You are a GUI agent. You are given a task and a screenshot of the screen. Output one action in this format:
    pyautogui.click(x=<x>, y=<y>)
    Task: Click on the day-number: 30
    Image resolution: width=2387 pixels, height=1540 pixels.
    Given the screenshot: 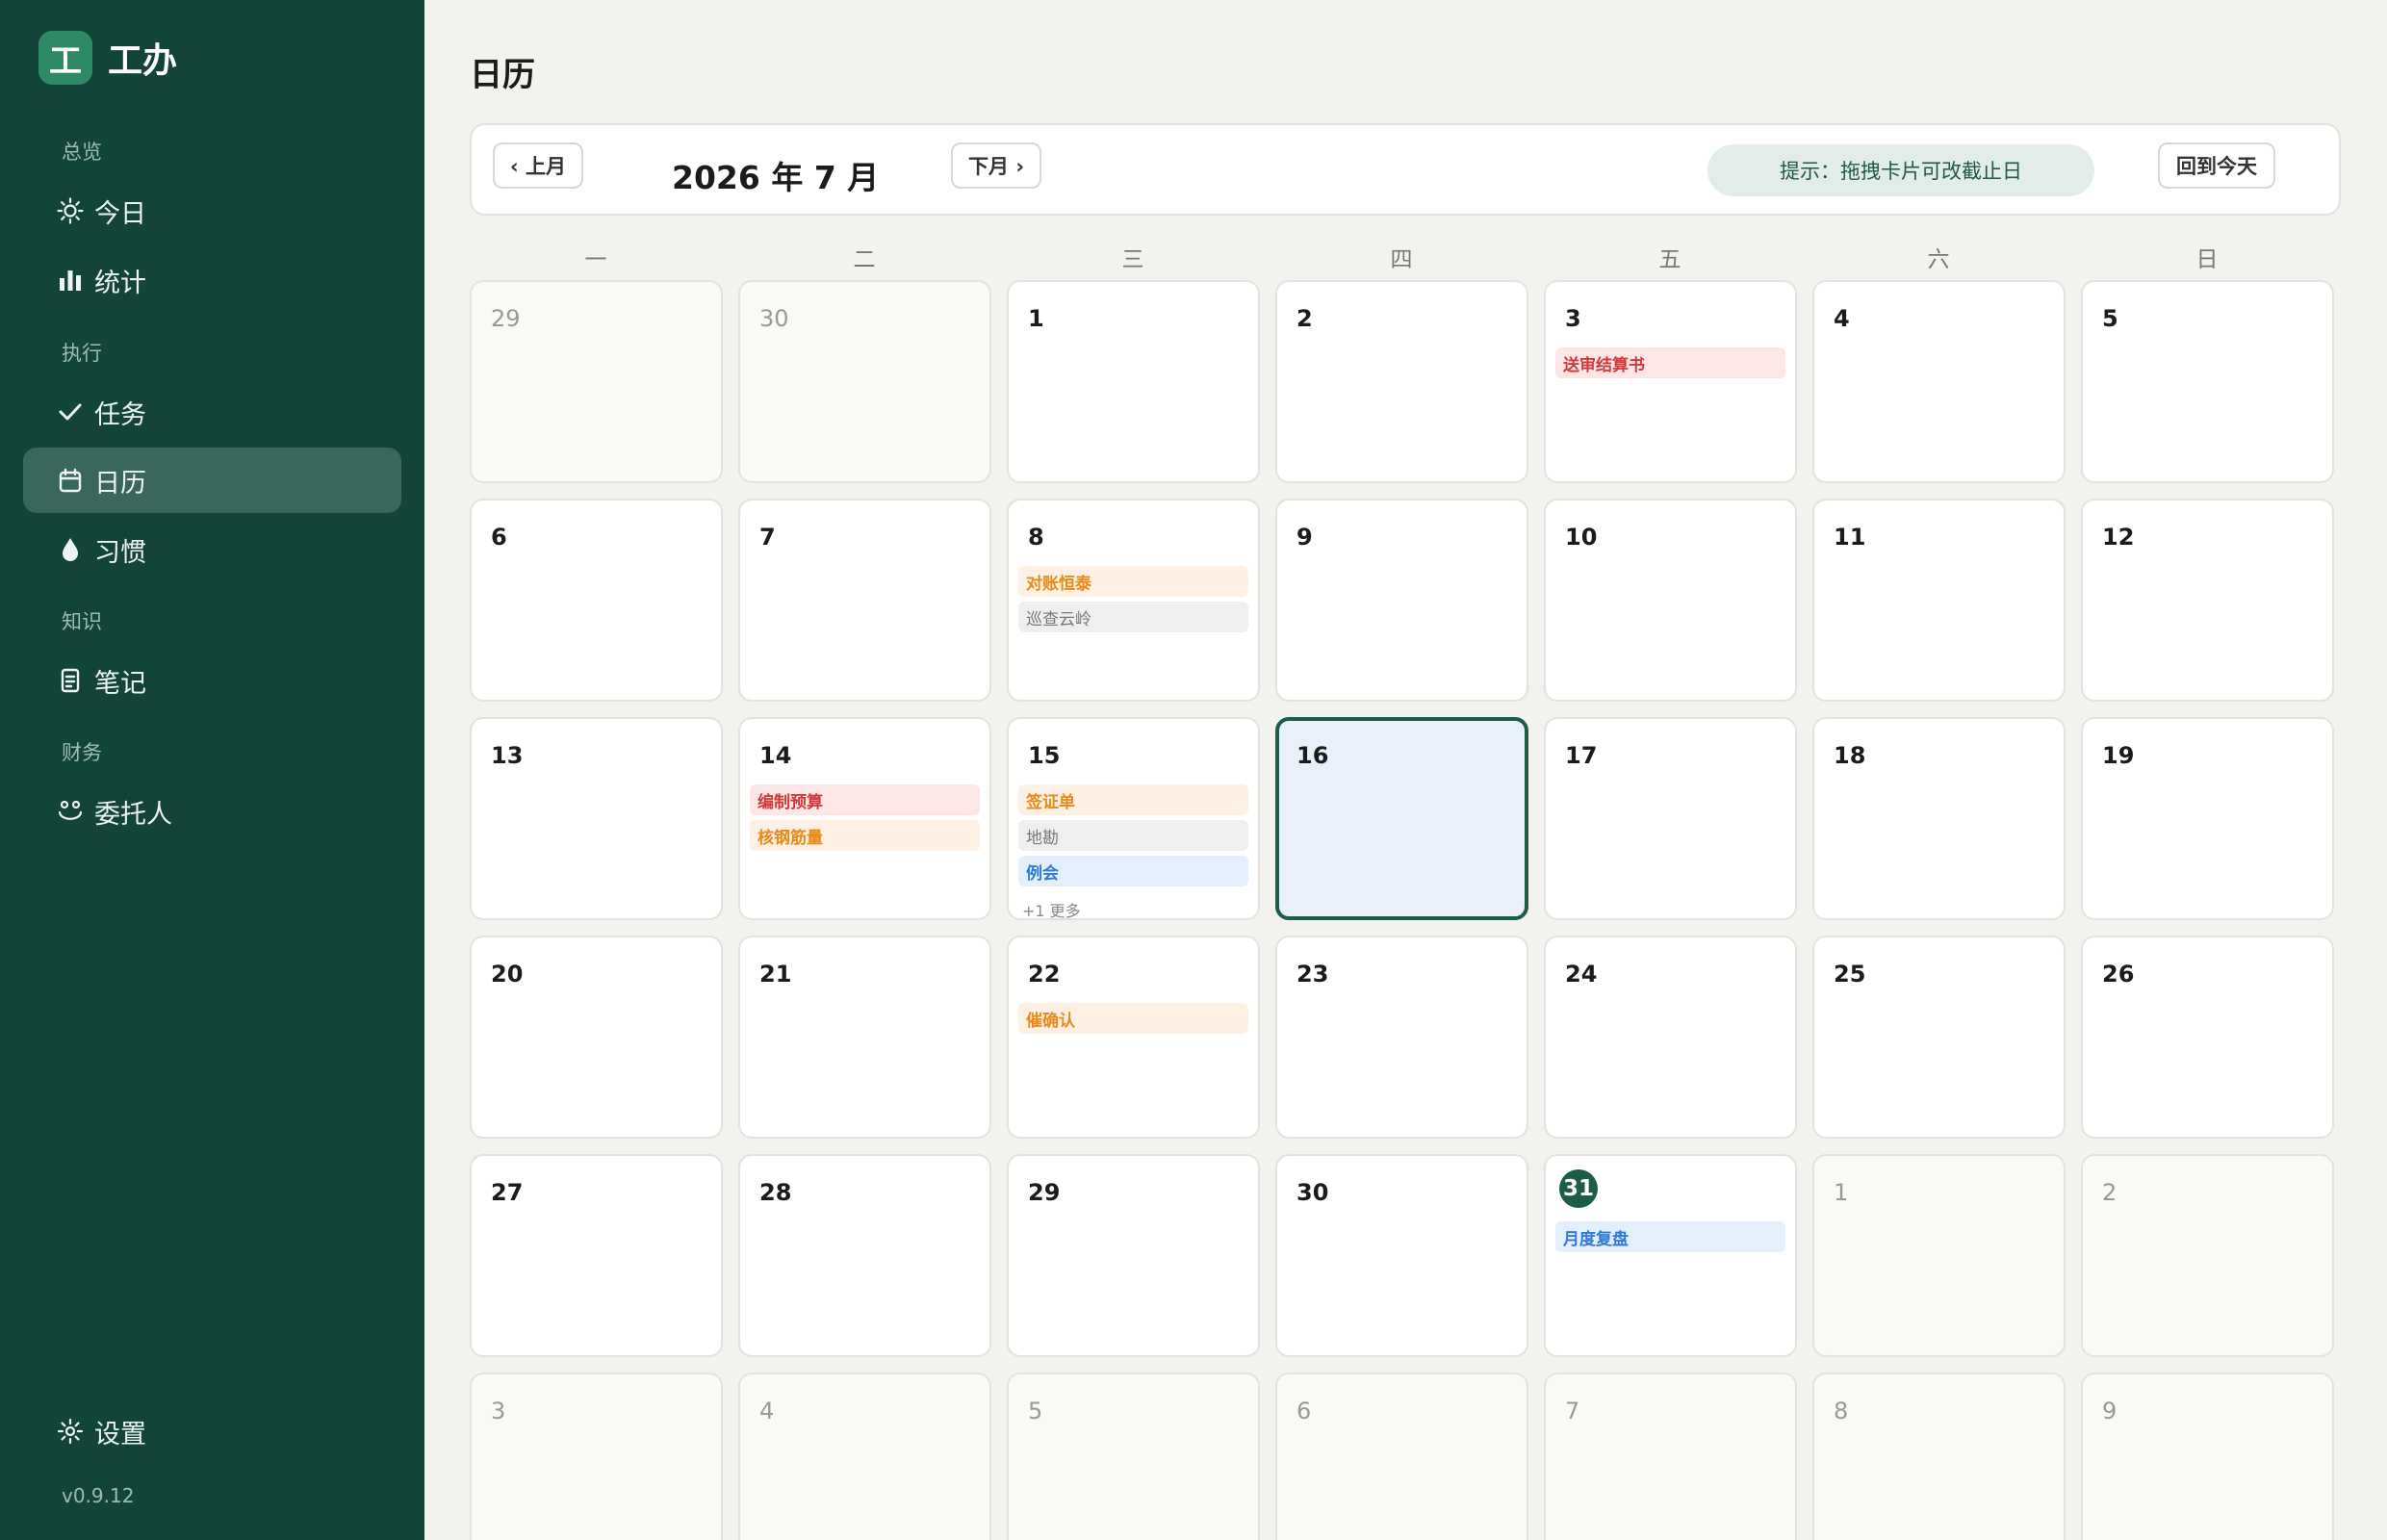 What is the action you would take?
    pyautogui.click(x=774, y=318)
    